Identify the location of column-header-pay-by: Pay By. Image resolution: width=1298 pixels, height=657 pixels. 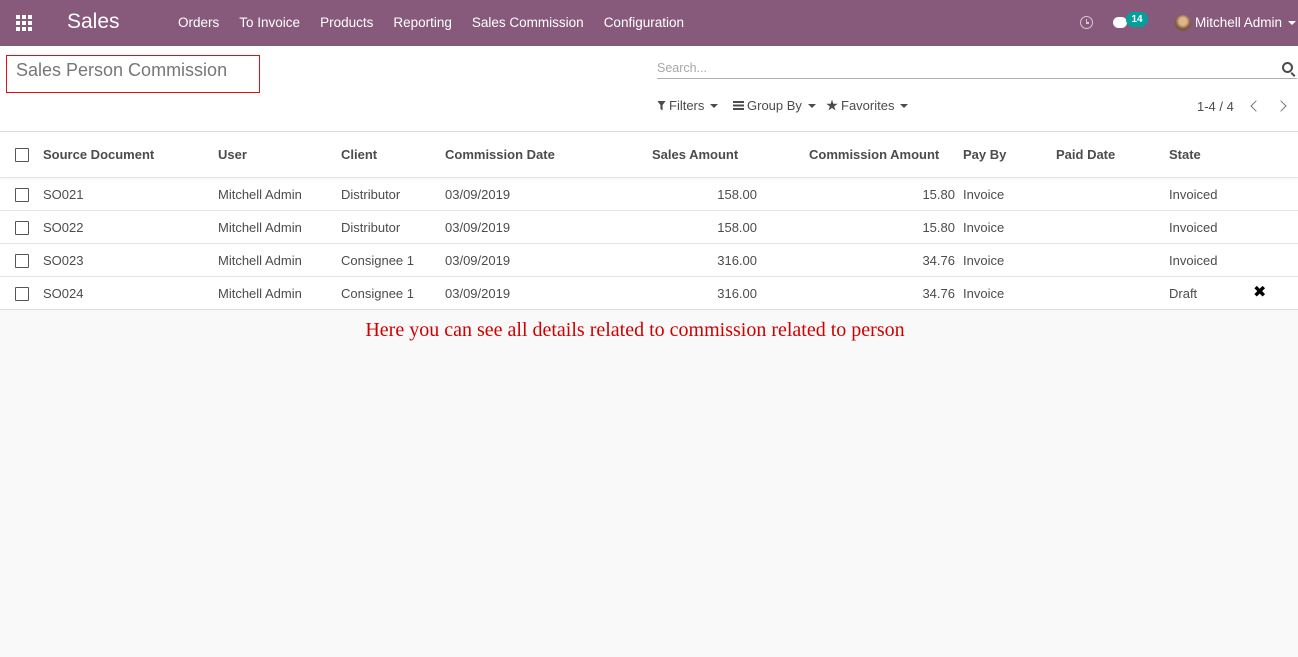
(984, 155).